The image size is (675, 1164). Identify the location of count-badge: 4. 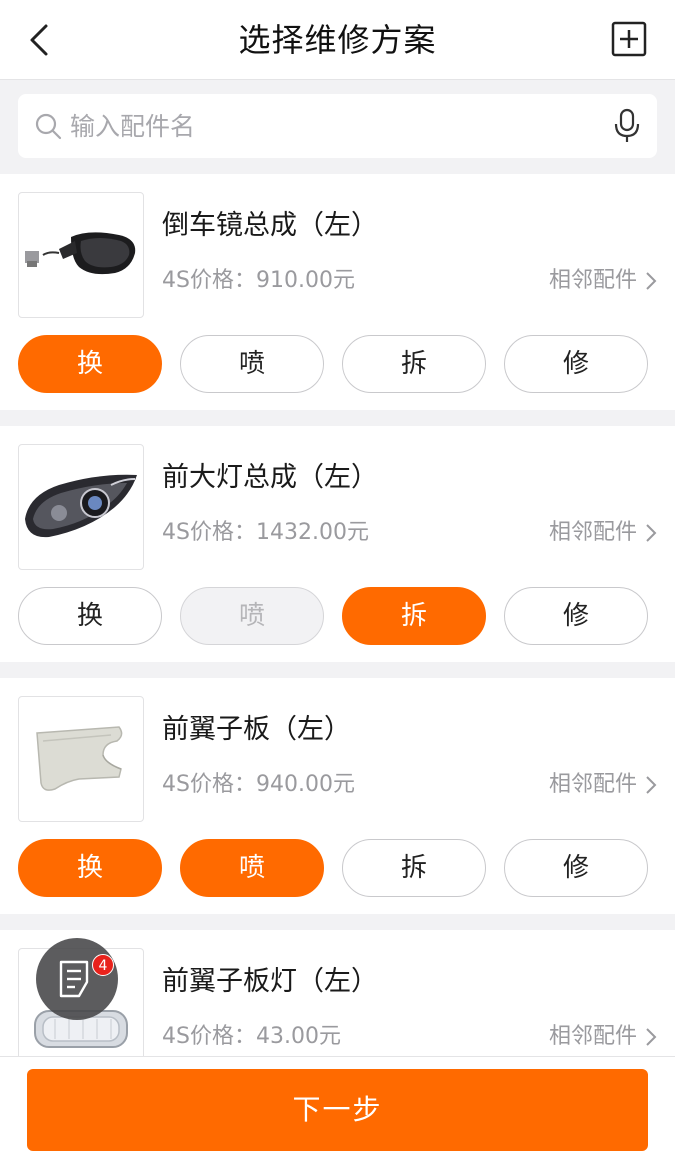
(103, 965).